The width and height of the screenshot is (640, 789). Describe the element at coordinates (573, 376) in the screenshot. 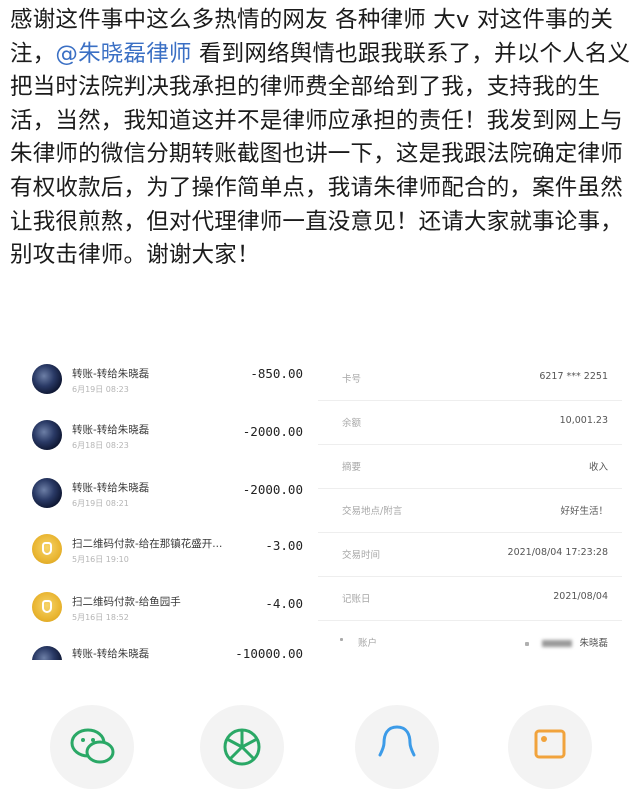

I see `detail-value: 6217 *** 2251` at that location.